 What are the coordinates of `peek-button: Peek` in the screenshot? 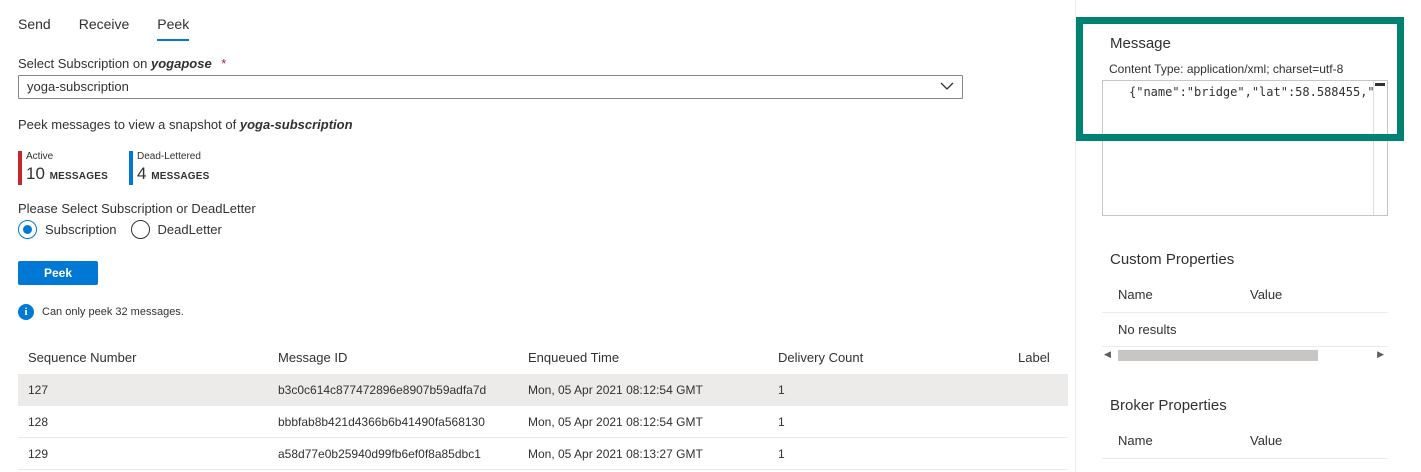 It's located at (58, 273).